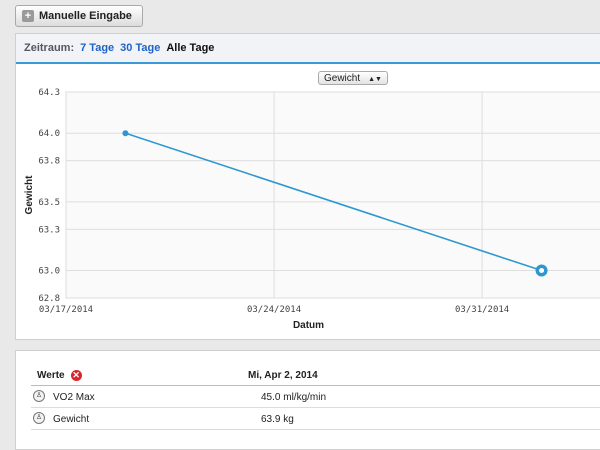  Describe the element at coordinates (294, 397) in the screenshot. I see `row-value: 45.0 ml/kg/min` at that location.